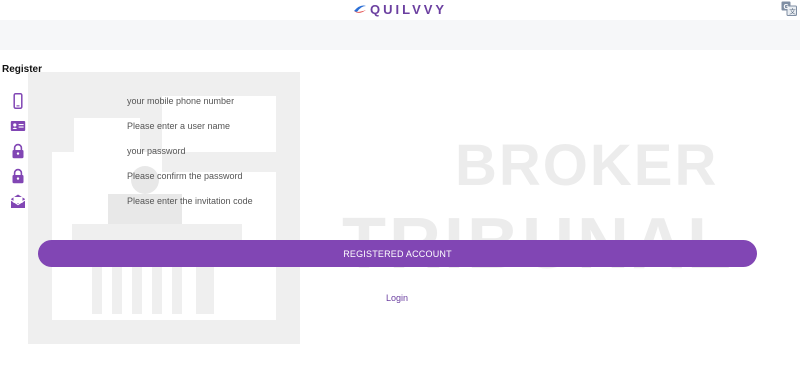 This screenshot has width=800, height=392. Describe the element at coordinates (409, 9) in the screenshot. I see `brand-name: QUILVVY` at that location.